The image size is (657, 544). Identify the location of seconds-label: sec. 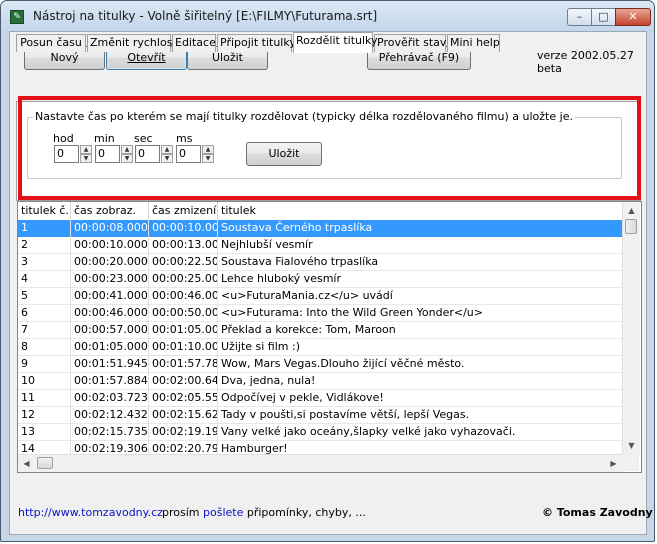
(143, 138).